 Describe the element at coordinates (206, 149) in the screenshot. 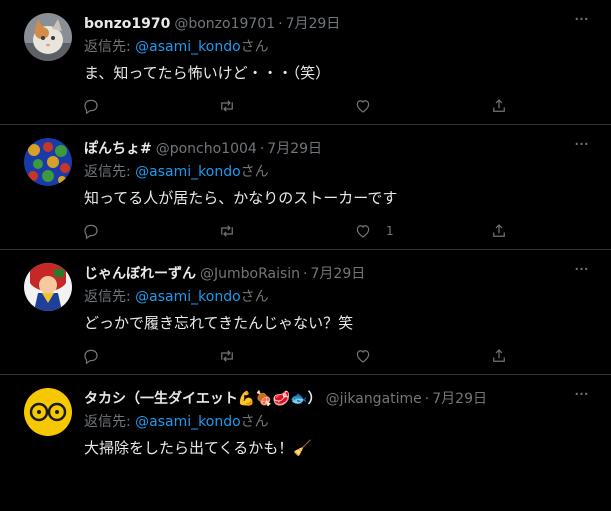

I see `user-handle: @poncho1004` at that location.